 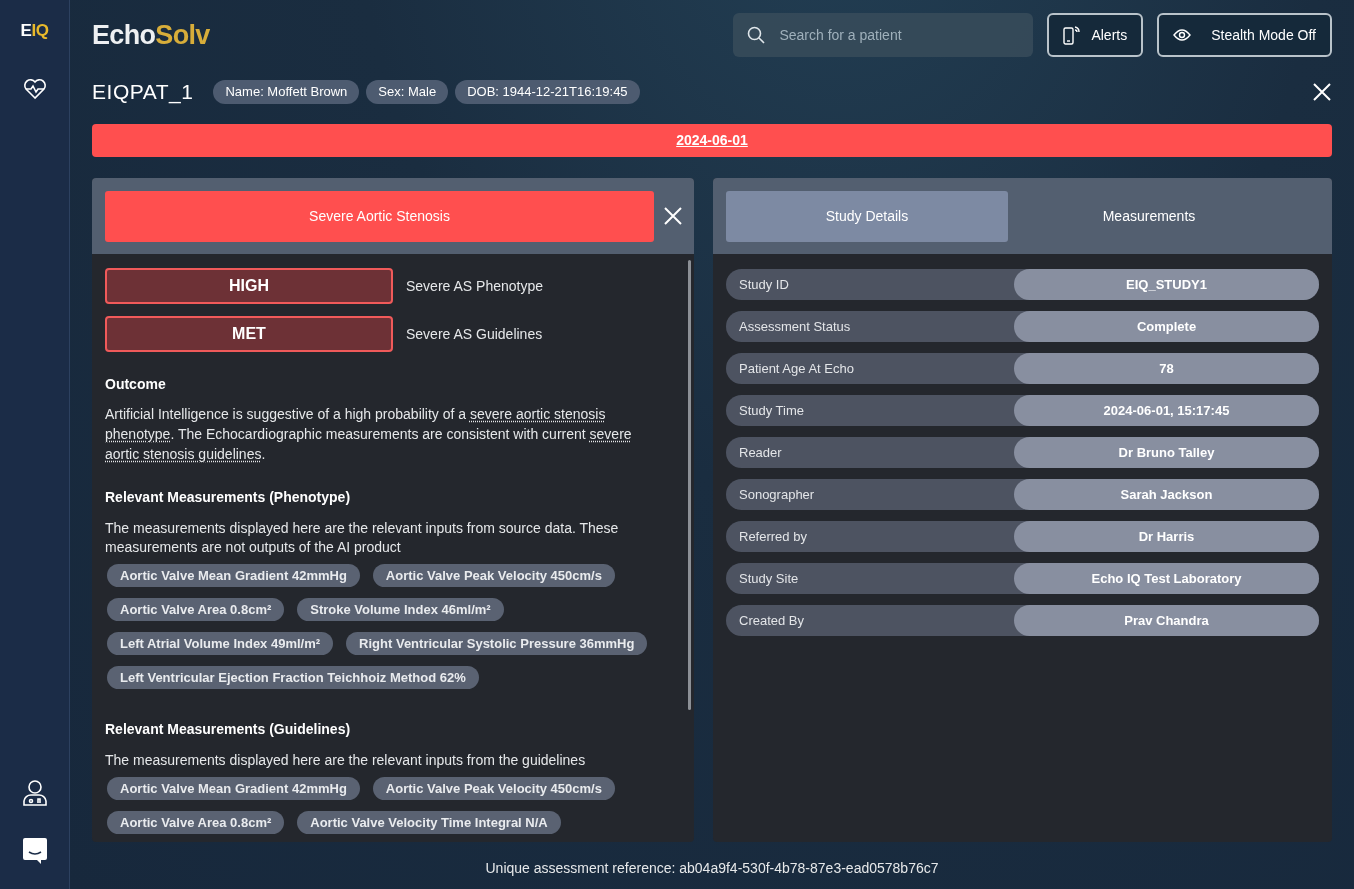 What do you see at coordinates (769, 578) in the screenshot?
I see `field-label: Study Site` at bounding box center [769, 578].